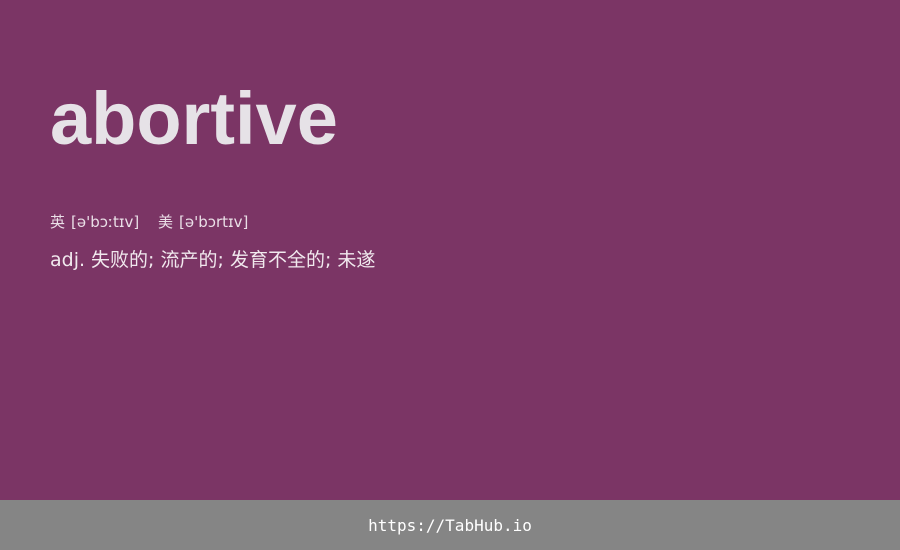 The height and width of the screenshot is (550, 900). What do you see at coordinates (156, 222) in the screenshot?
I see `phonetics-row: 英 [ə'bɔːtɪv] 美 [ə'bɔrtɪv]` at bounding box center [156, 222].